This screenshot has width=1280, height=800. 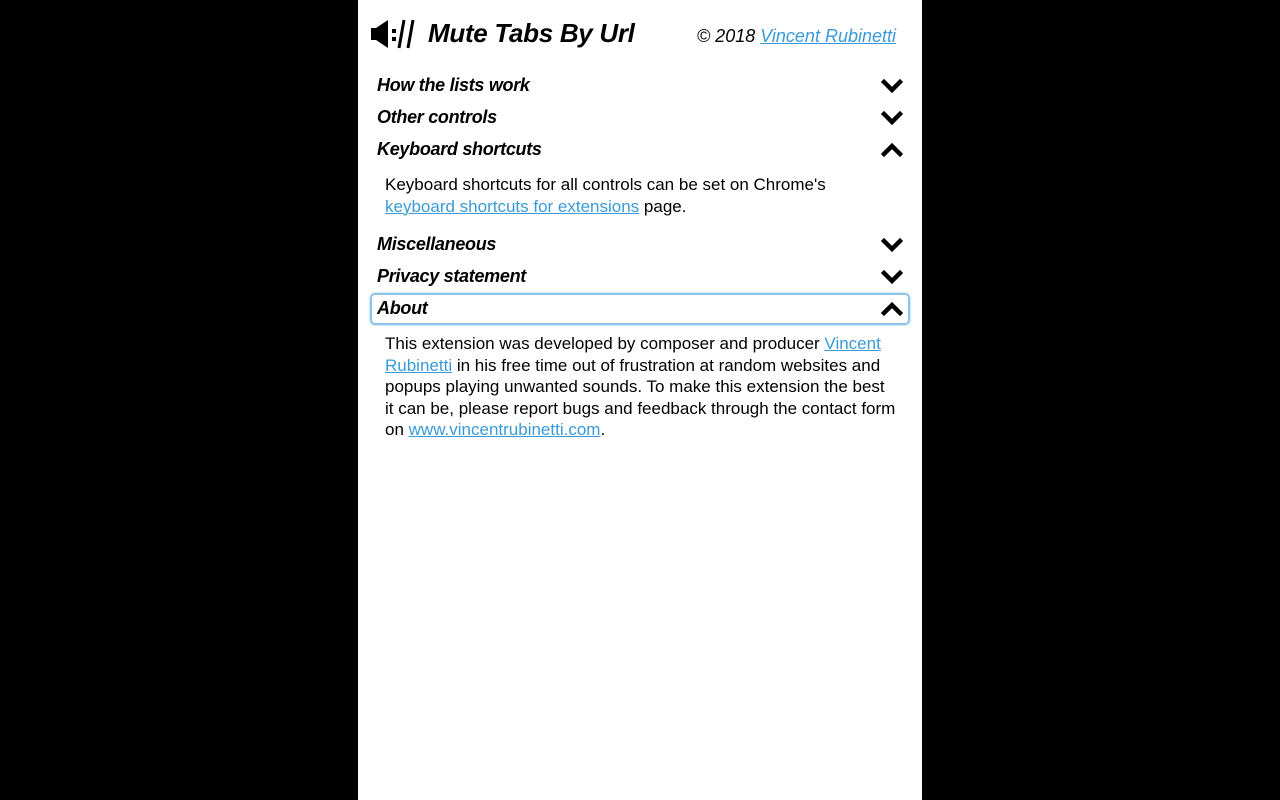 What do you see at coordinates (393, 34) in the screenshot?
I see `muted-speaker-url-icon` at bounding box center [393, 34].